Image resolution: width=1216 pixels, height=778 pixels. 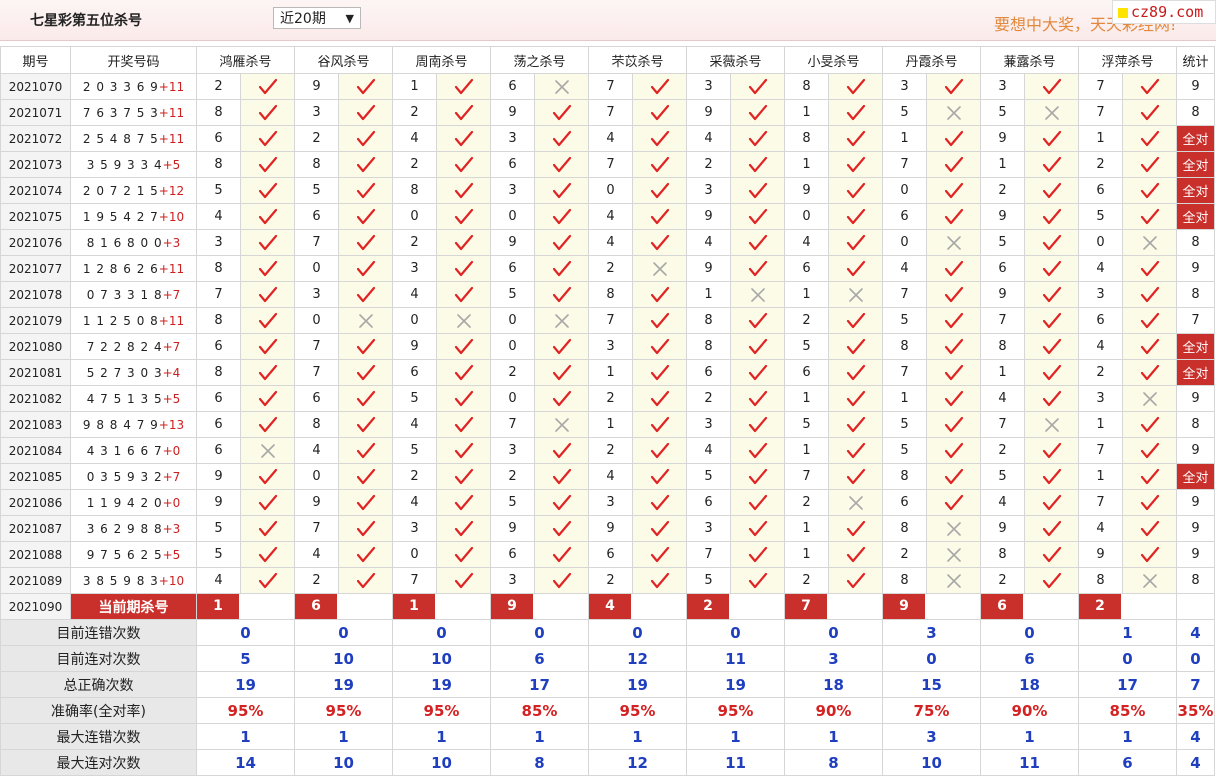 I want to click on draw-cell: 4 3 1 6 6 7+0, so click(x=133, y=450).